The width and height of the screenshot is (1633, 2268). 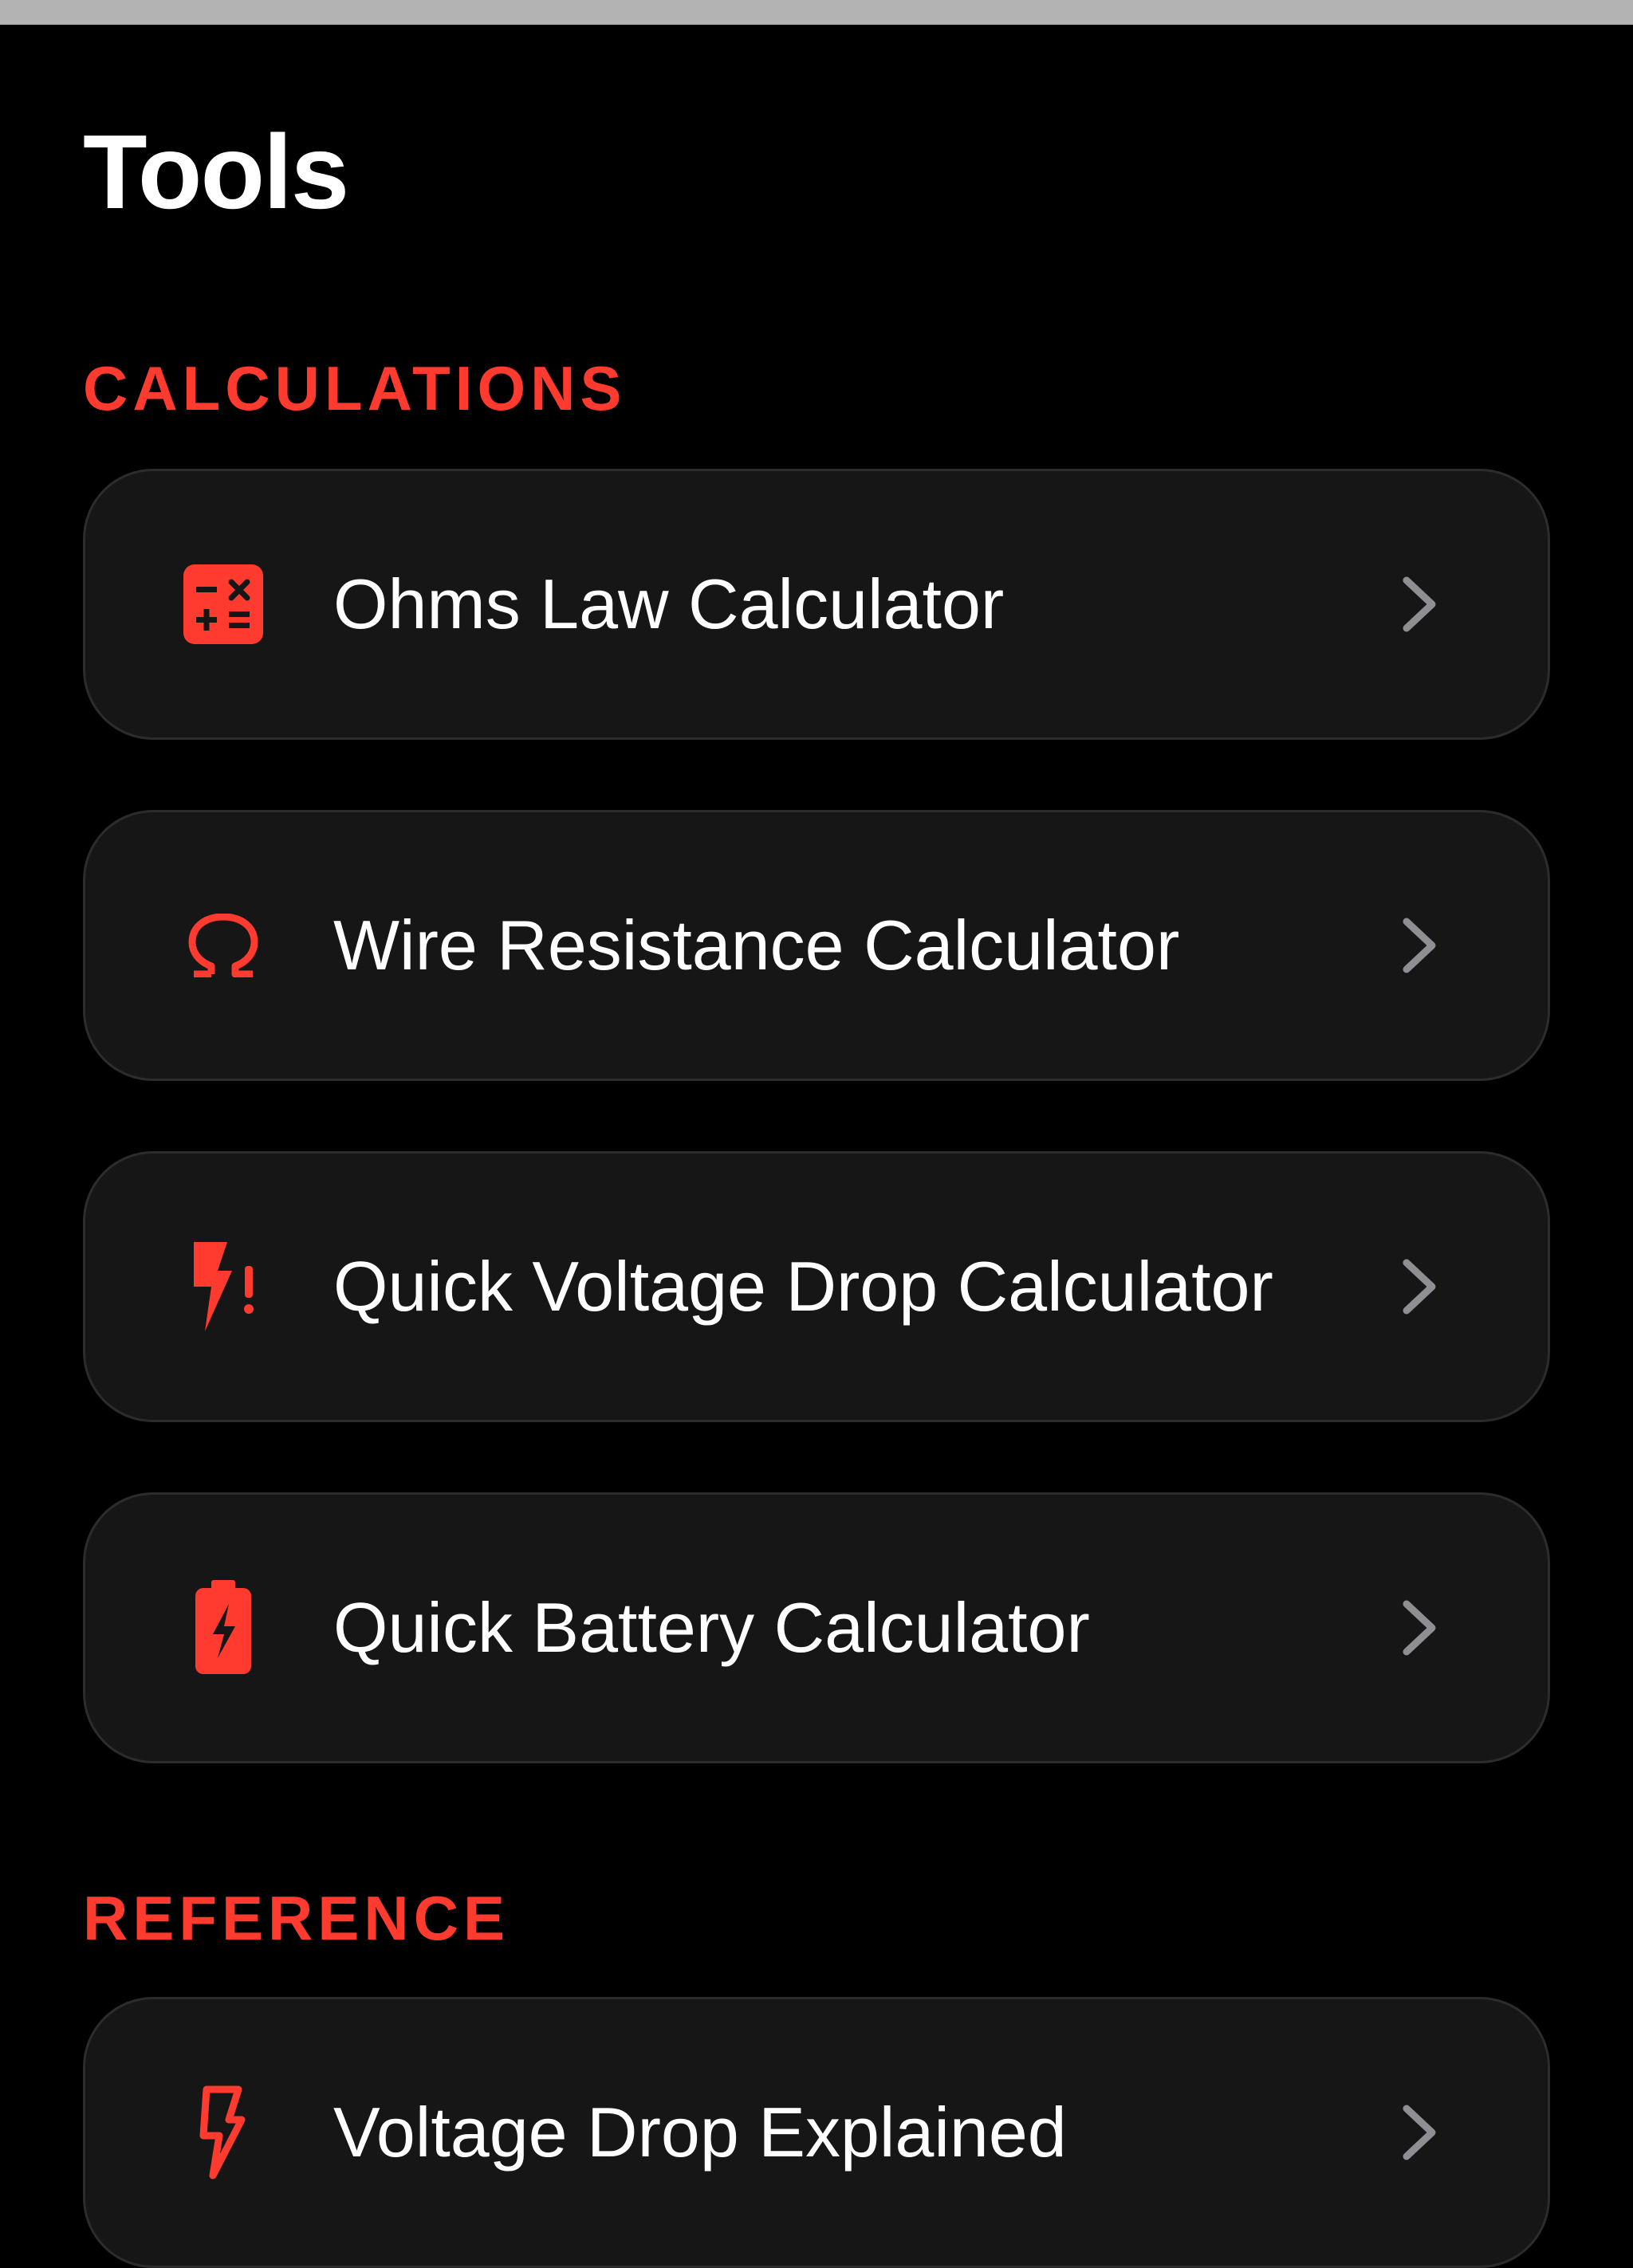 What do you see at coordinates (803, 1287) in the screenshot?
I see `quick-voltage-drop-calculator-label: Quick Voltage Drop Calculator` at bounding box center [803, 1287].